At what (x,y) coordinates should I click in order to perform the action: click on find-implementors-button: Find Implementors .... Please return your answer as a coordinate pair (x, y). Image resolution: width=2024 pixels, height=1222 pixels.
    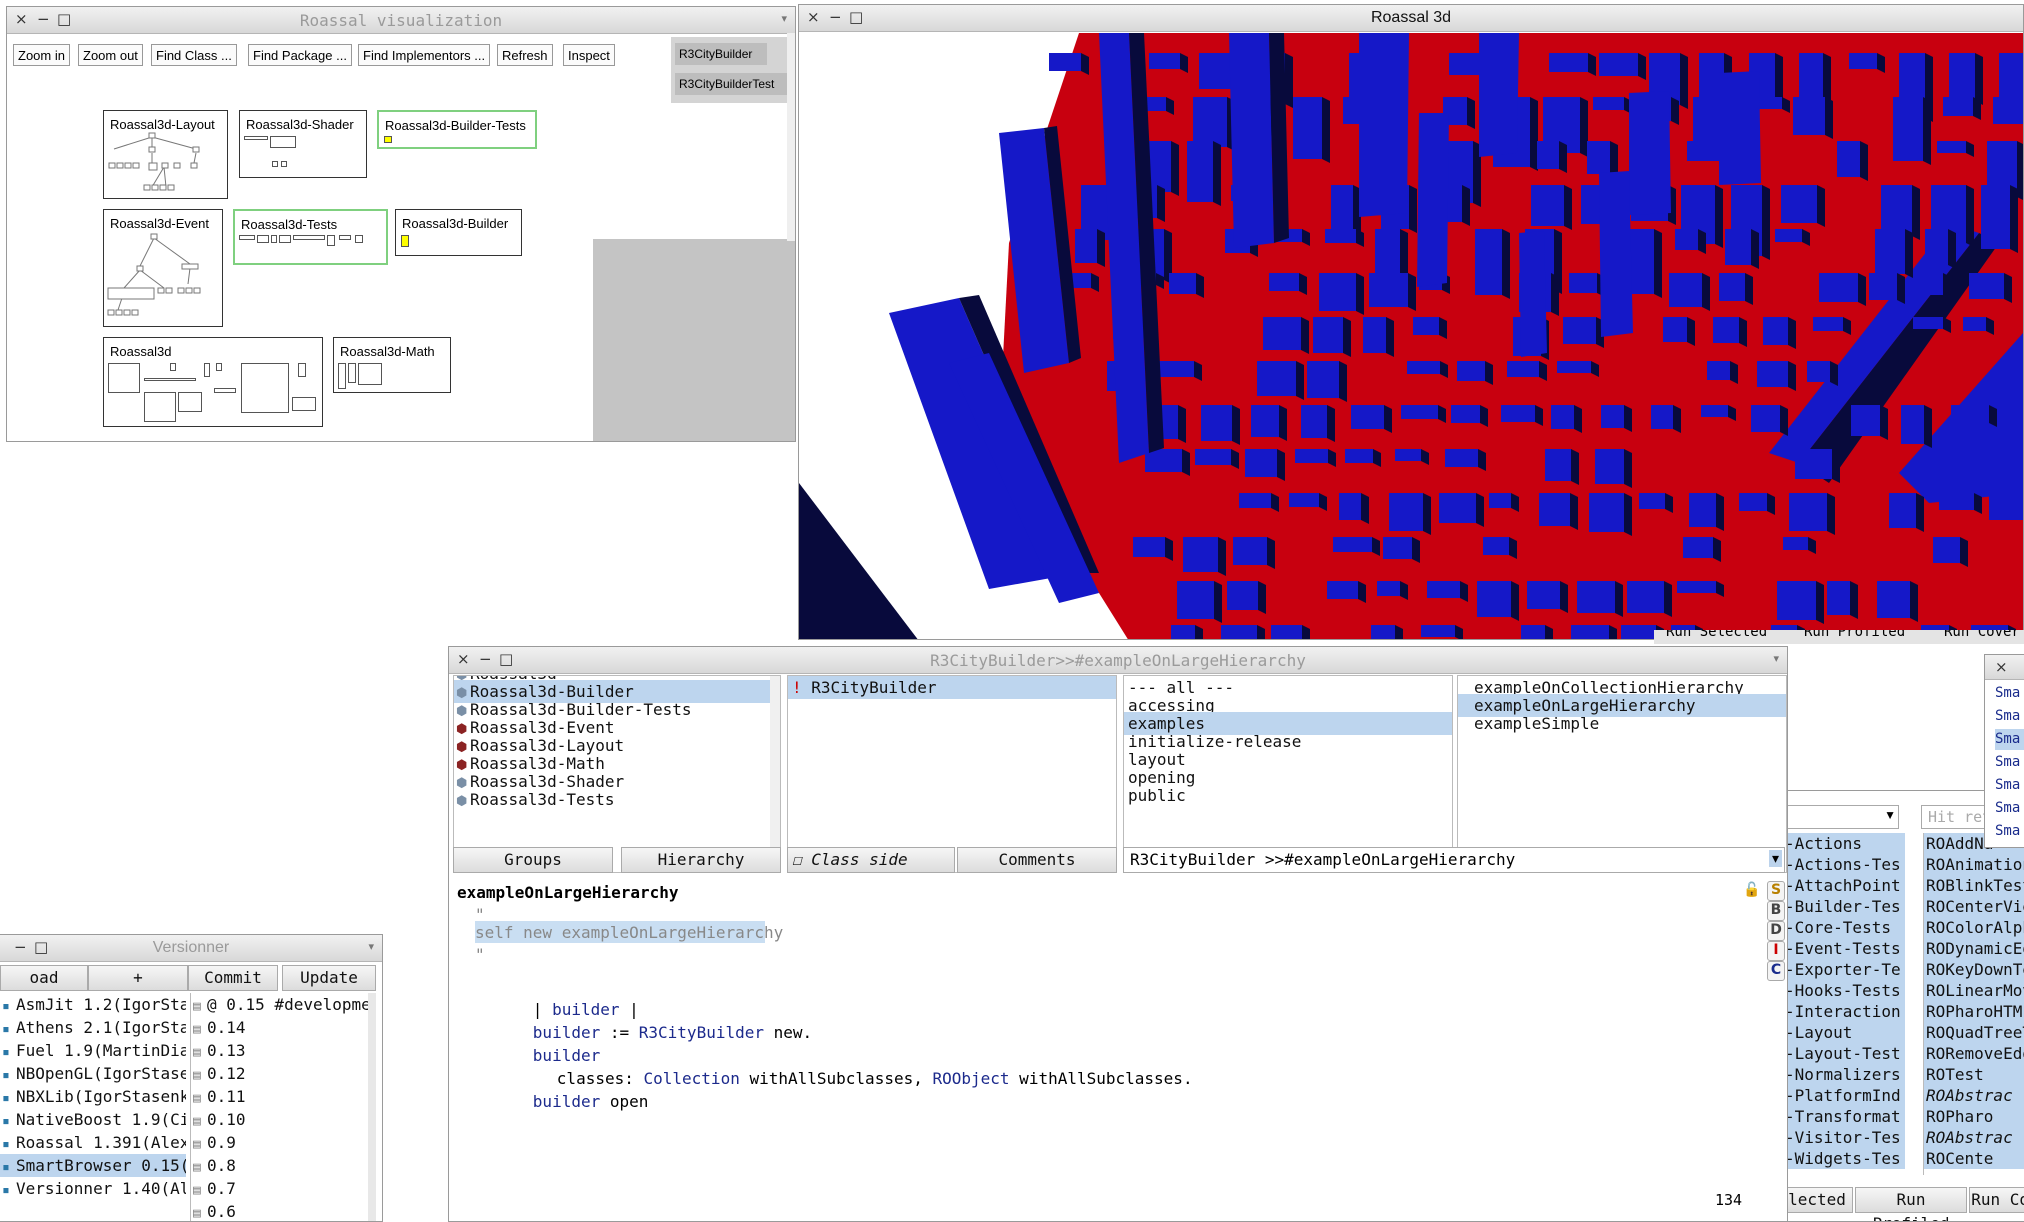
    Looking at the image, I should click on (424, 55).